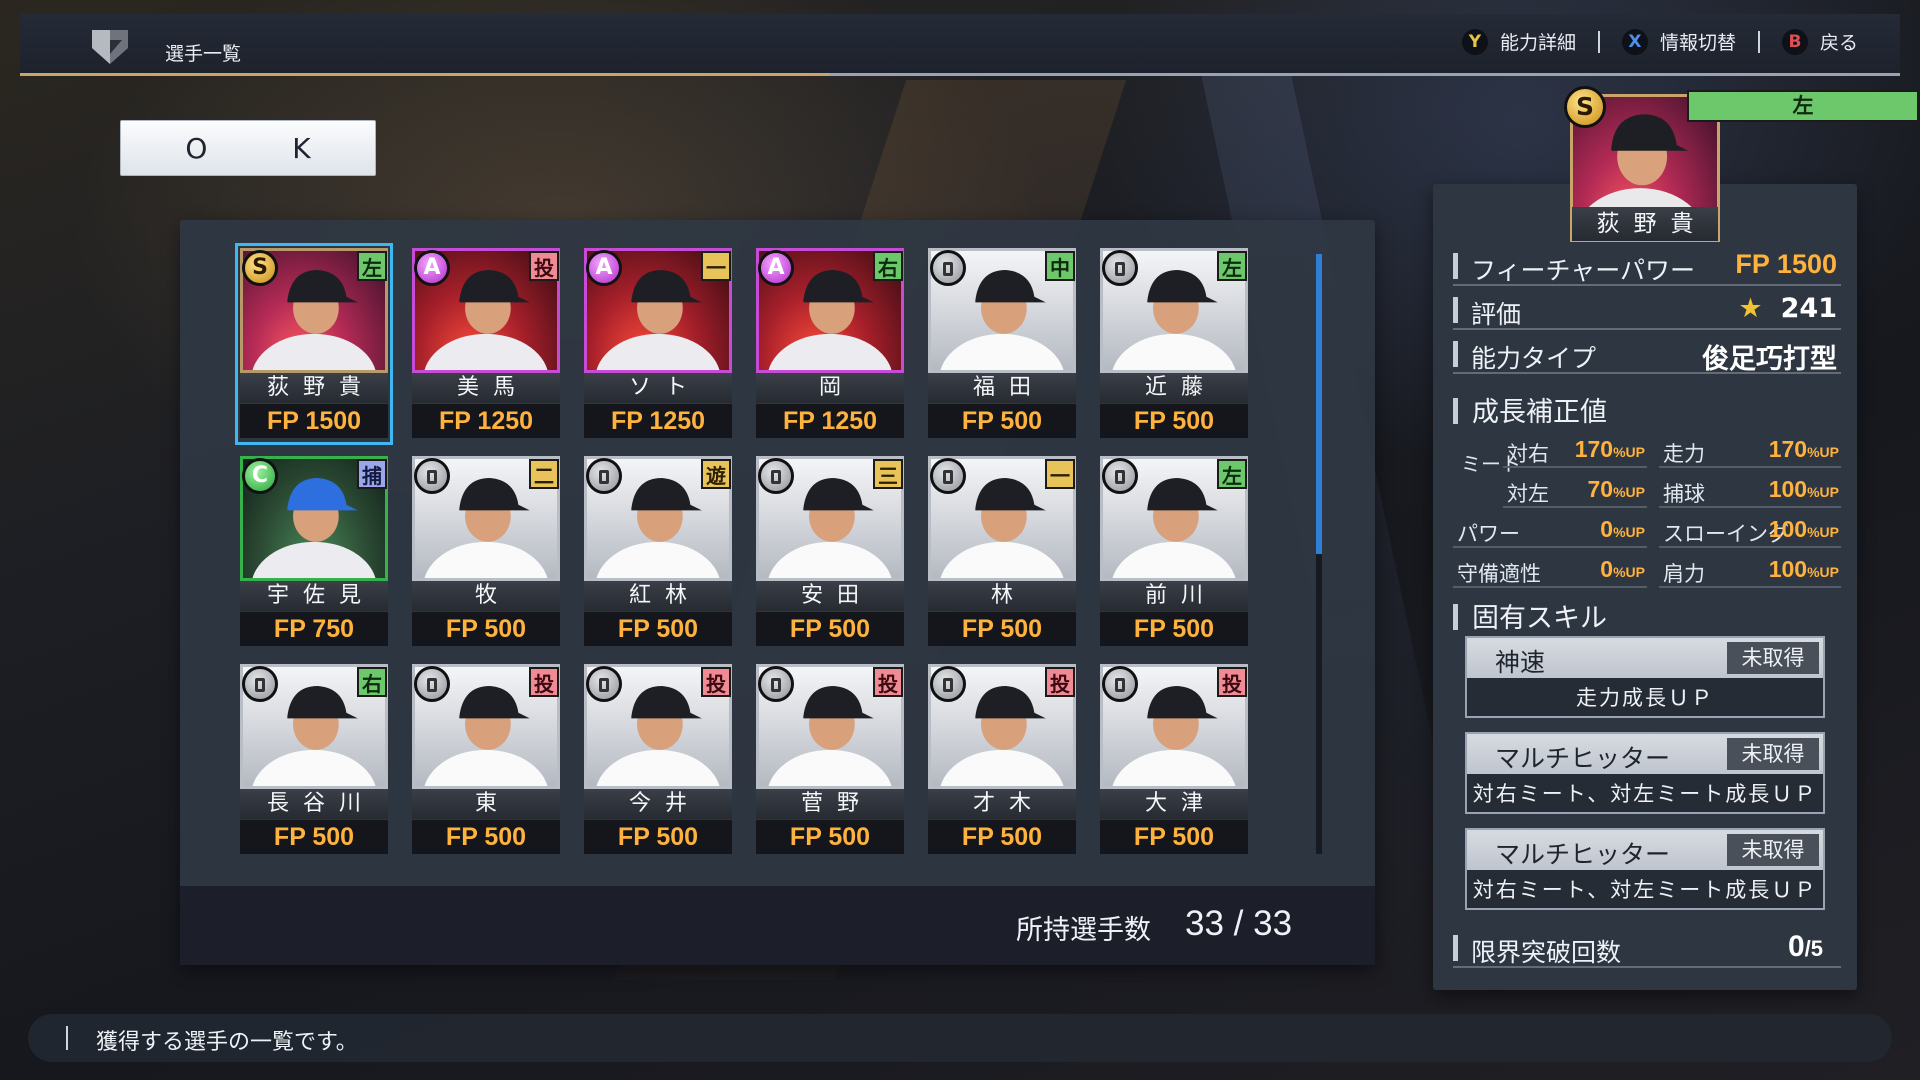  What do you see at coordinates (830, 552) in the screenshot?
I see `player-card: 三安田 FP 500` at bounding box center [830, 552].